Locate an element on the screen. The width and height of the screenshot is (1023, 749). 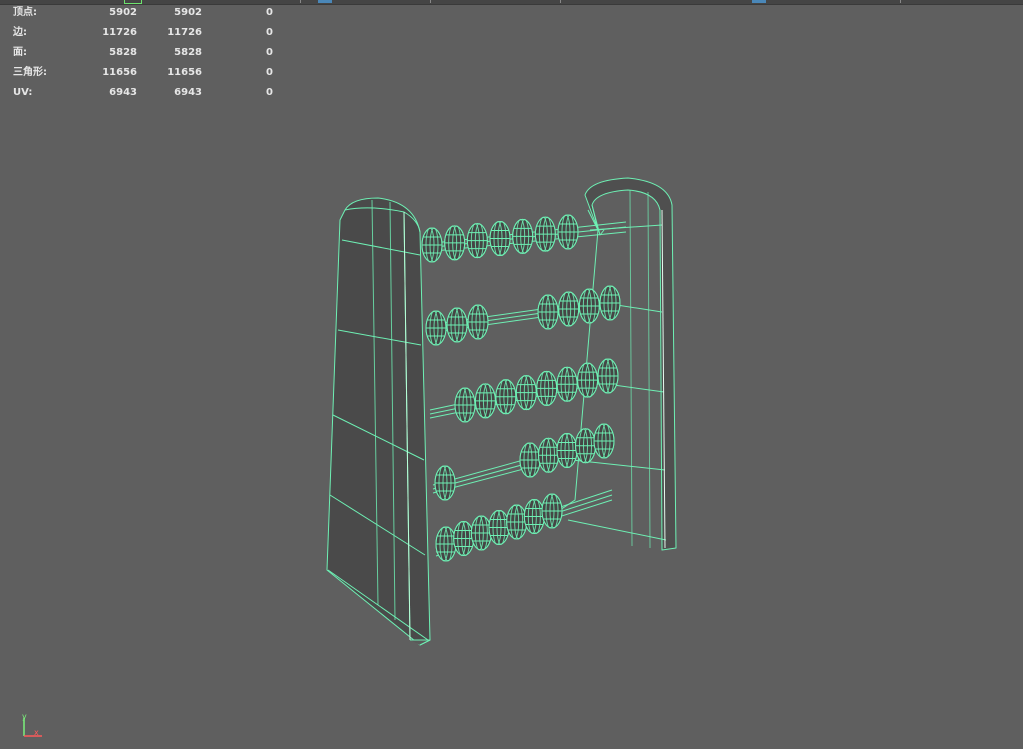
axis-x-label: x is located at coordinates (36, 732).